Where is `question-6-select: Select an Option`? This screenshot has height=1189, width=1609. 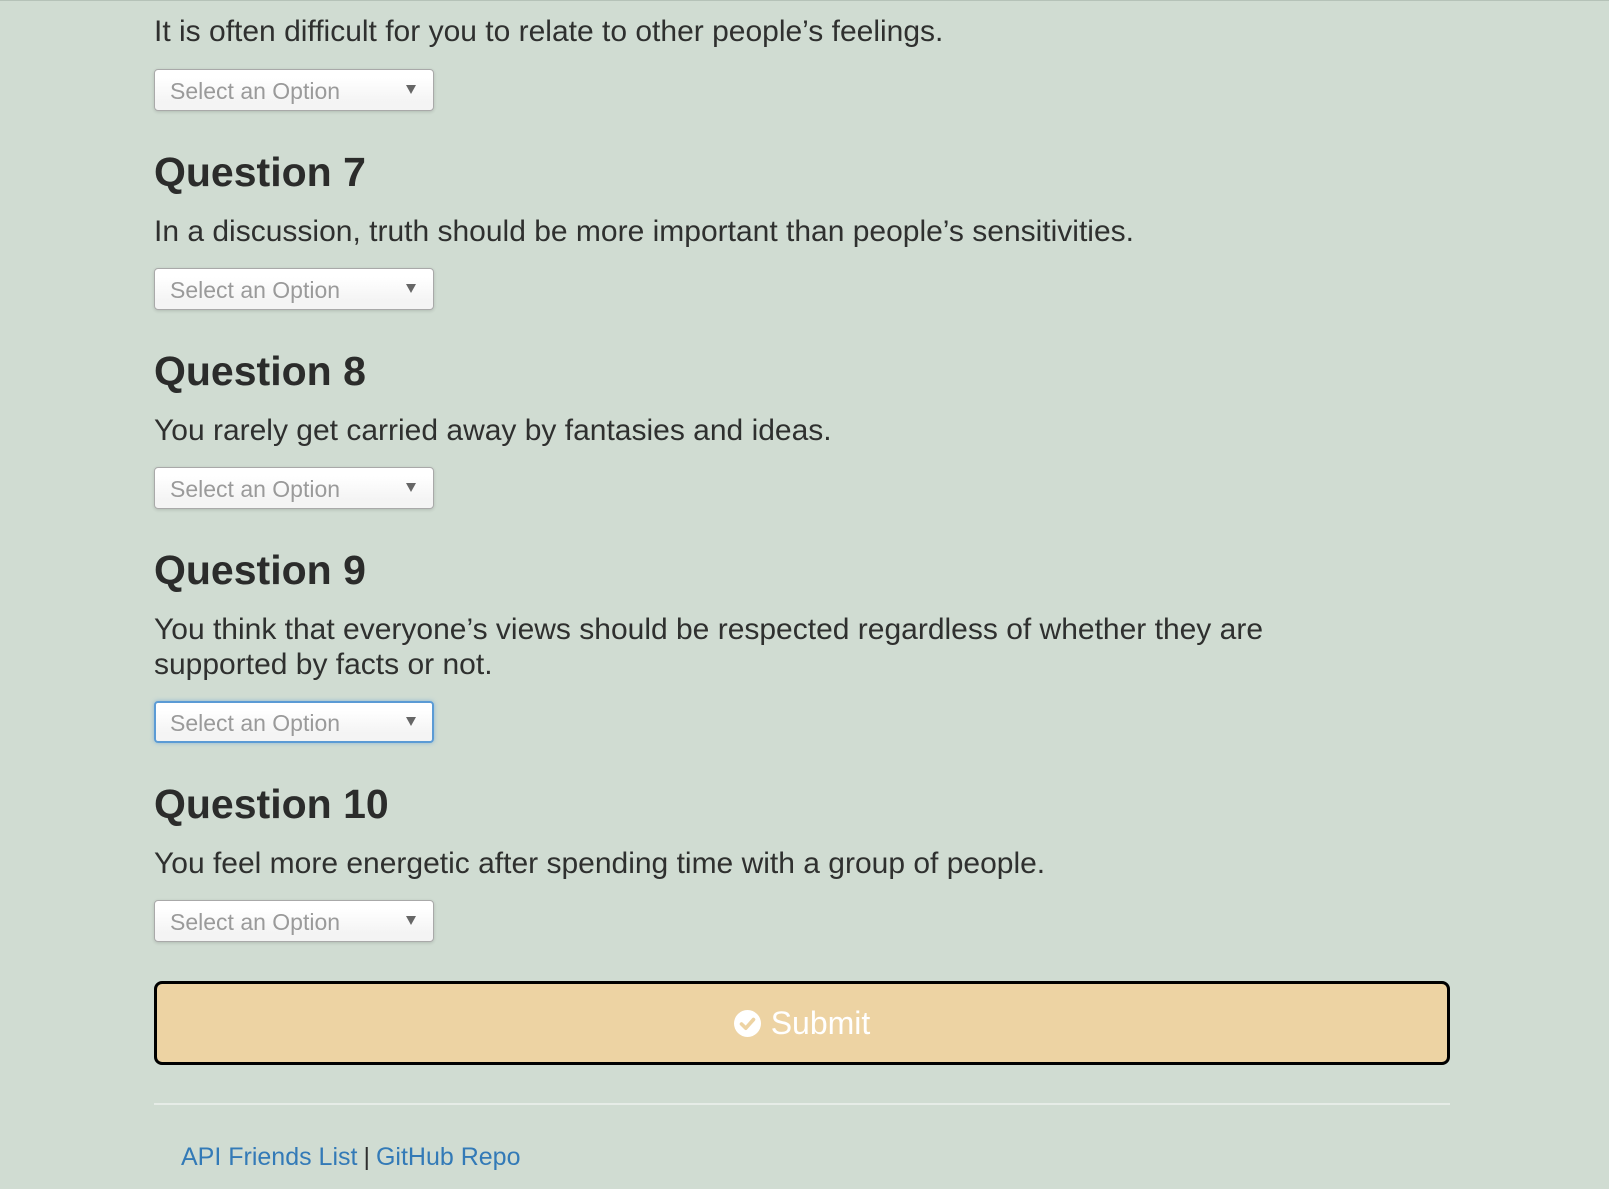 question-6-select: Select an Option is located at coordinates (294, 90).